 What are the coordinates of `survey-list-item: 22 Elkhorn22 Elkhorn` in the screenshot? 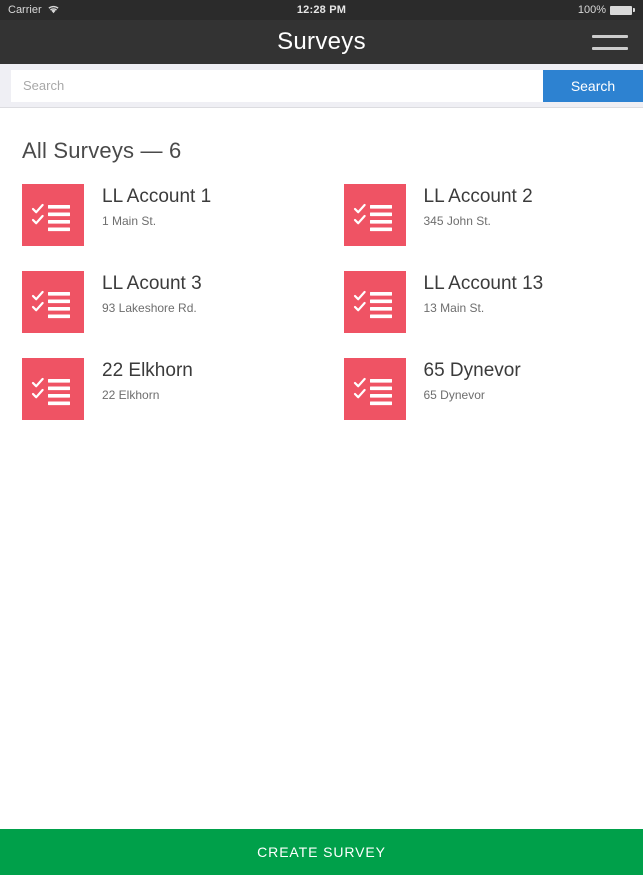 It's located at (161, 401).